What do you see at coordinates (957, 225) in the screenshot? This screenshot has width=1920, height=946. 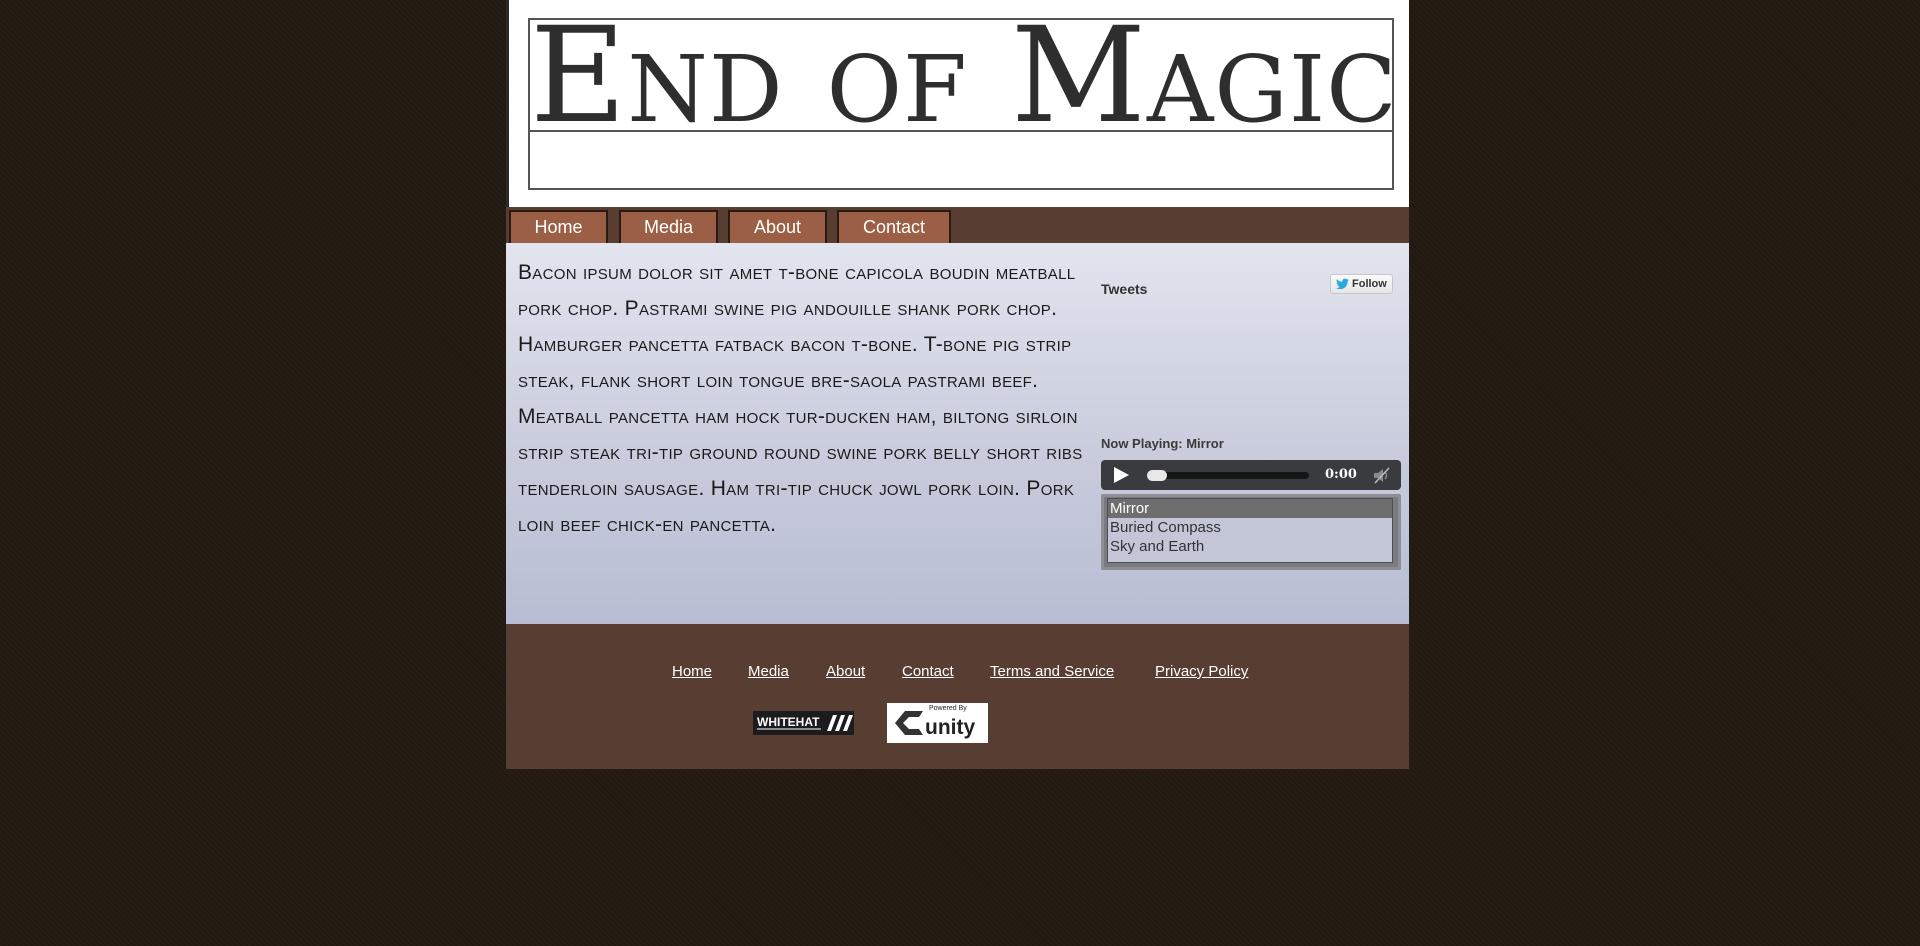 I see `main-nav: Home Media About Contact` at bounding box center [957, 225].